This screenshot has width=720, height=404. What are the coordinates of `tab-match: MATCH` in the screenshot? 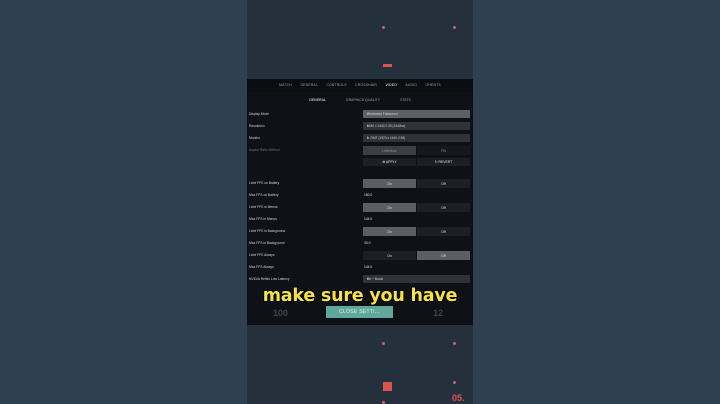 It's located at (285, 85).